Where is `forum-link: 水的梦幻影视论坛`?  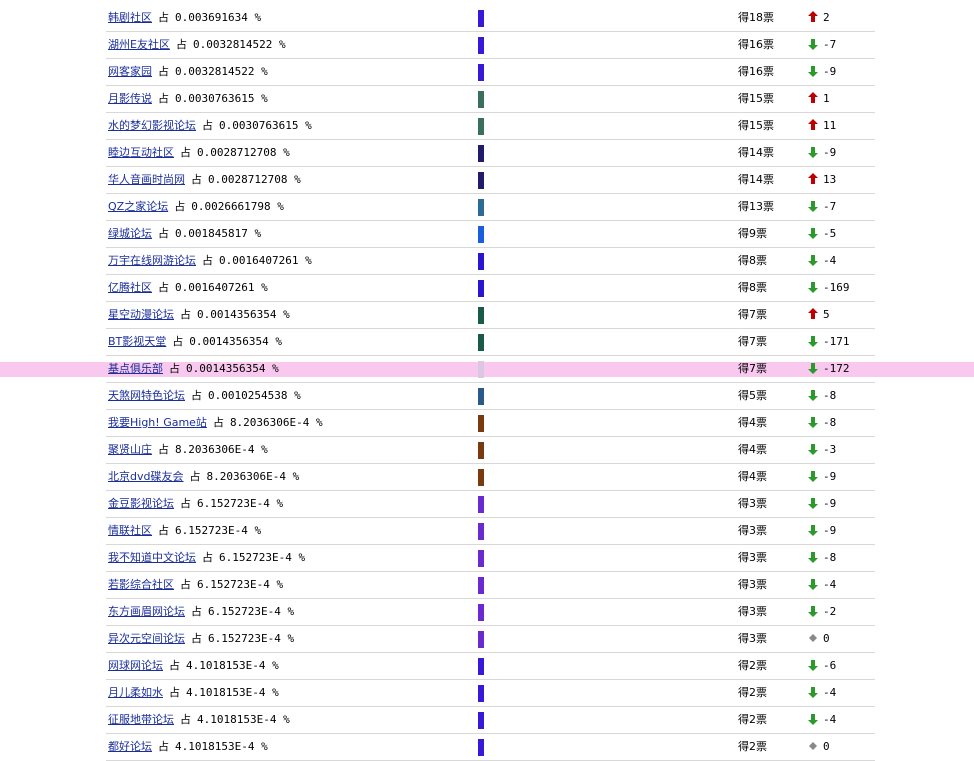 forum-link: 水的梦幻影视论坛 is located at coordinates (152, 125).